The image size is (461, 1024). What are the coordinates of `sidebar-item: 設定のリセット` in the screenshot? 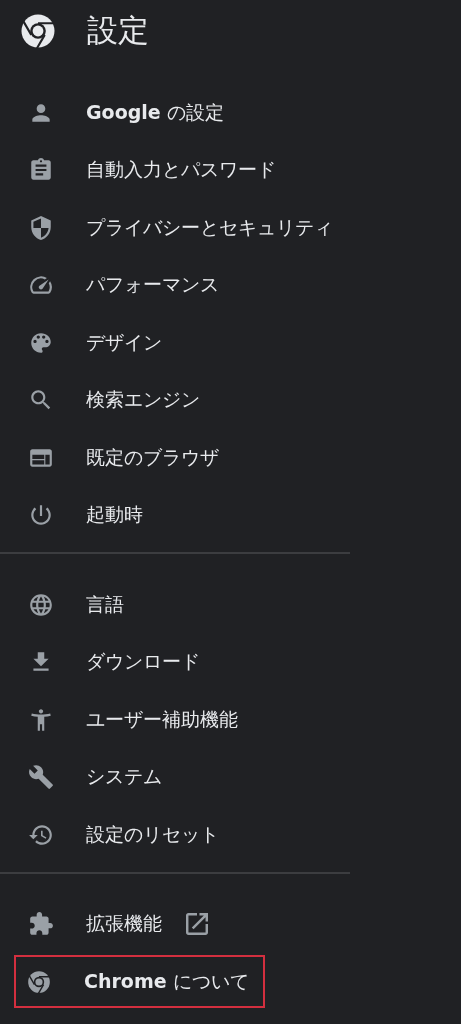 It's located at (117, 834).